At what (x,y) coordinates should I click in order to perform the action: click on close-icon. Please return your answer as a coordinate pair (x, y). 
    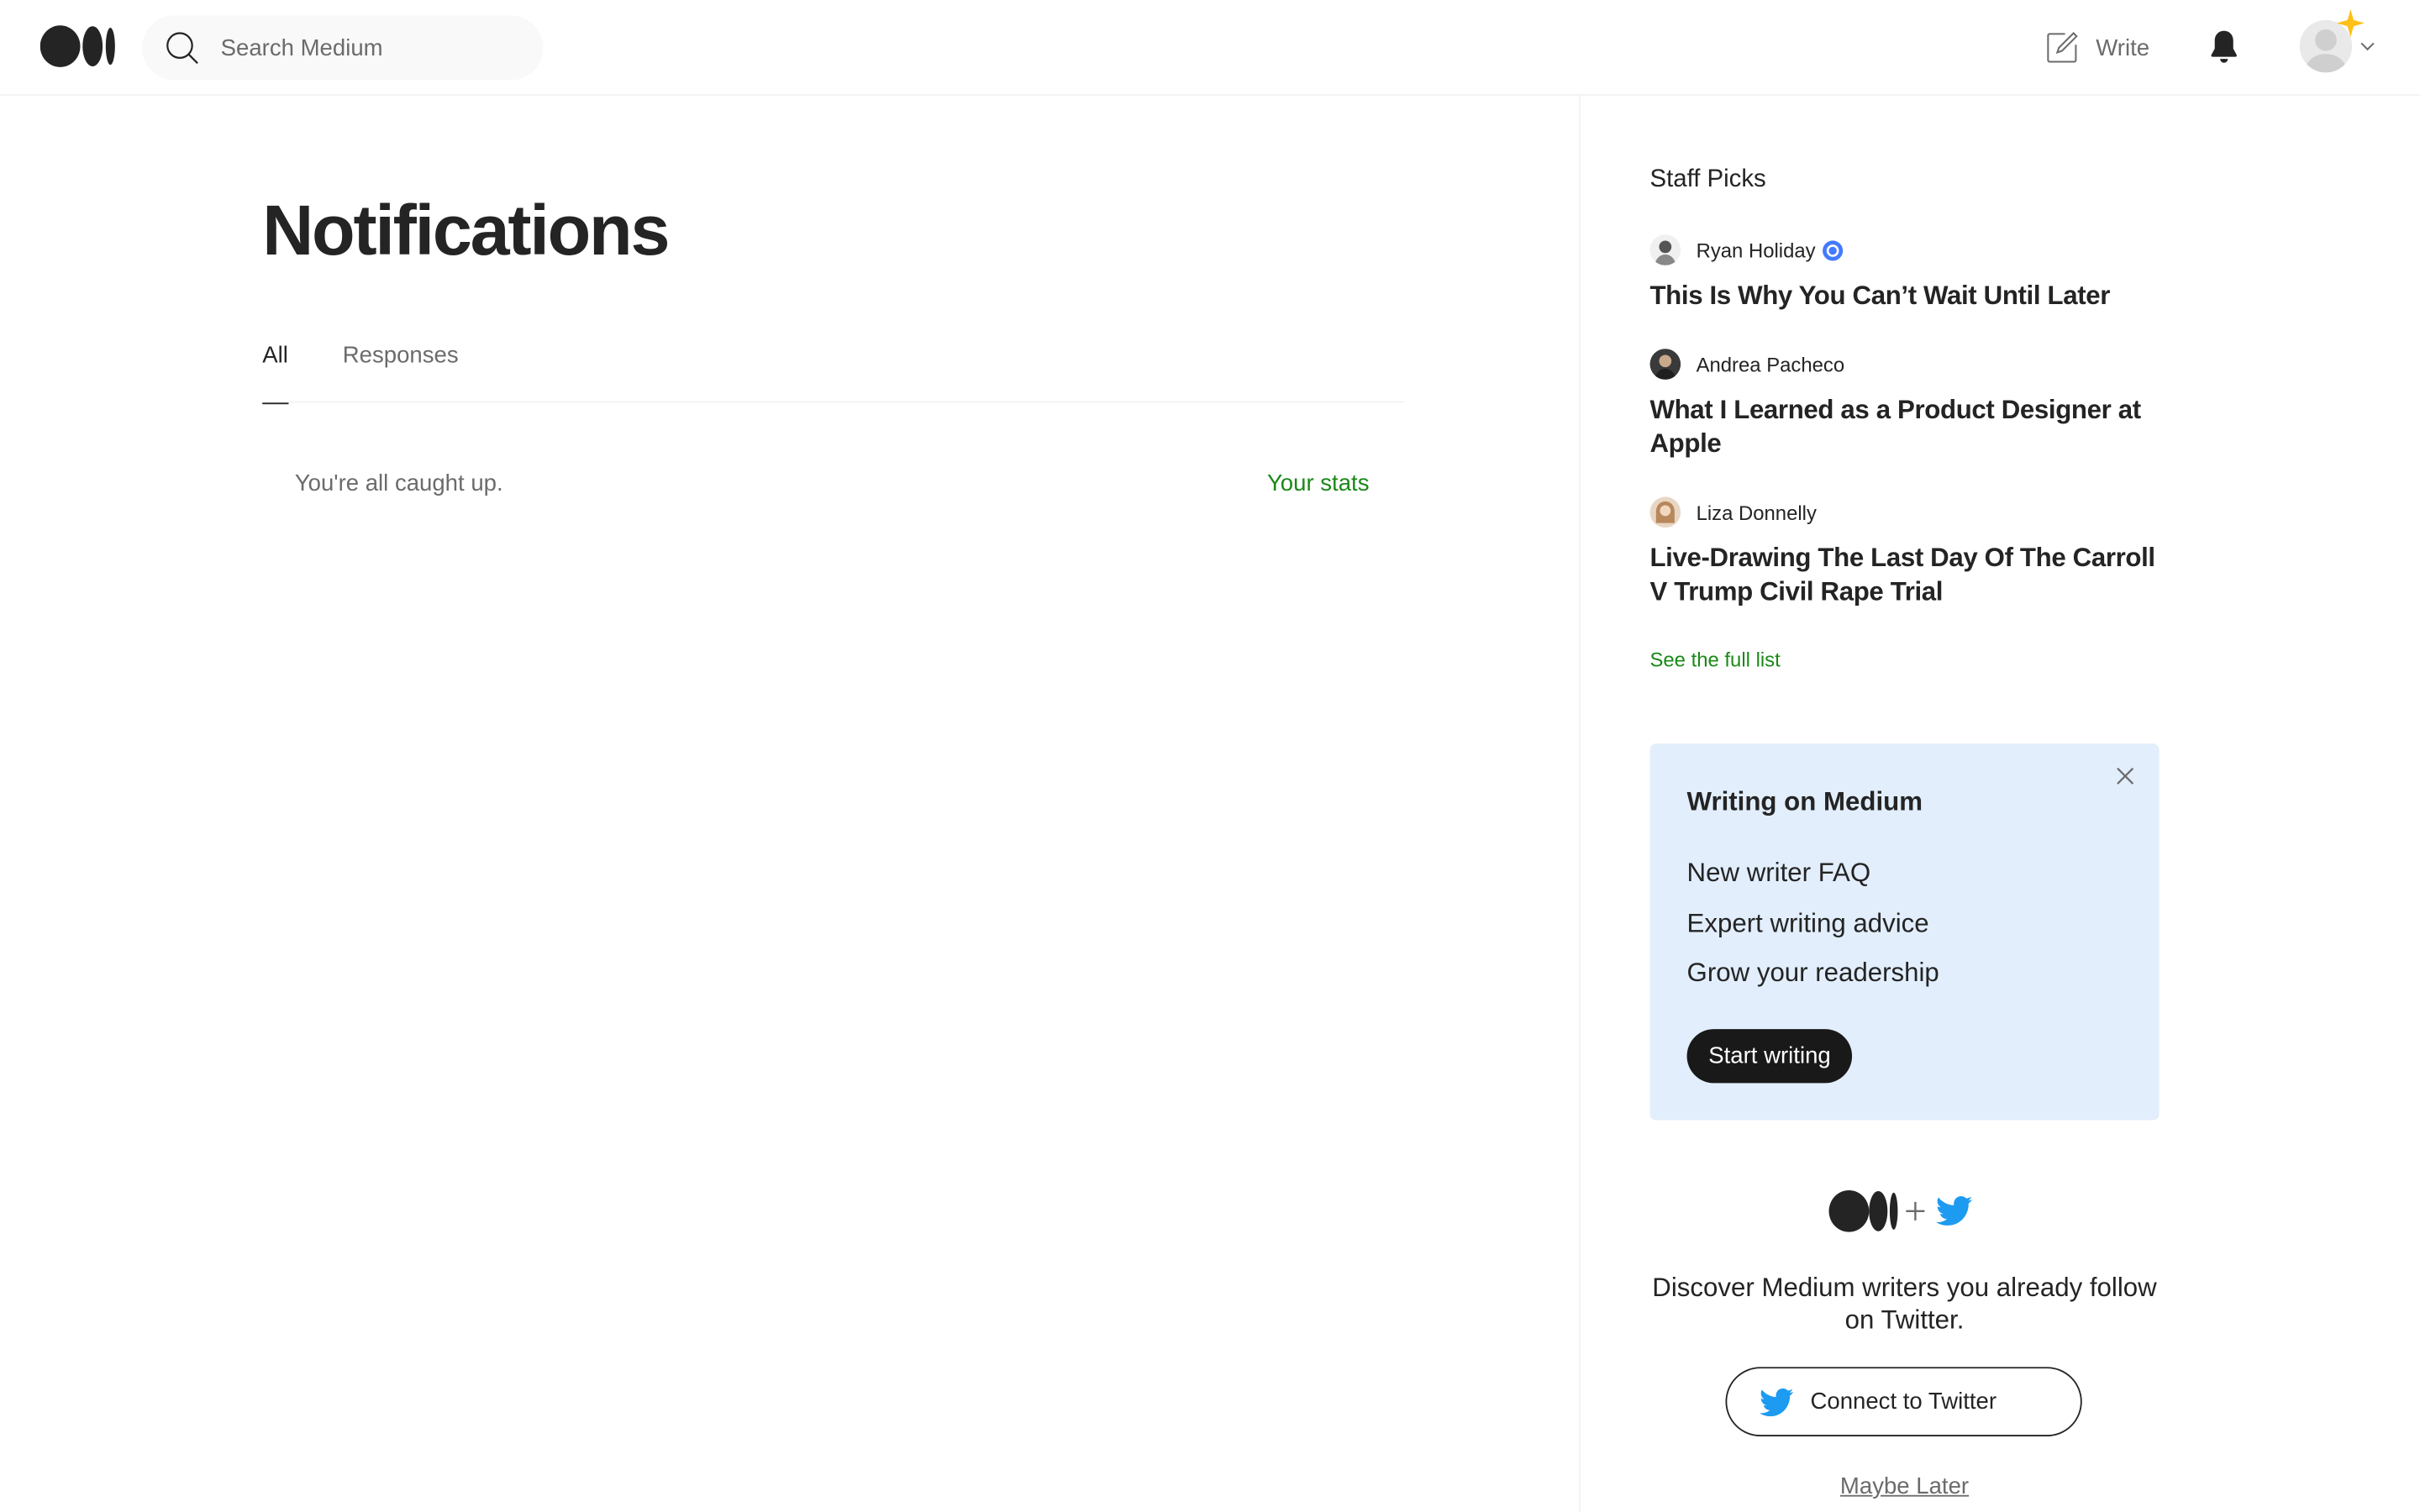
    Looking at the image, I should click on (2124, 776).